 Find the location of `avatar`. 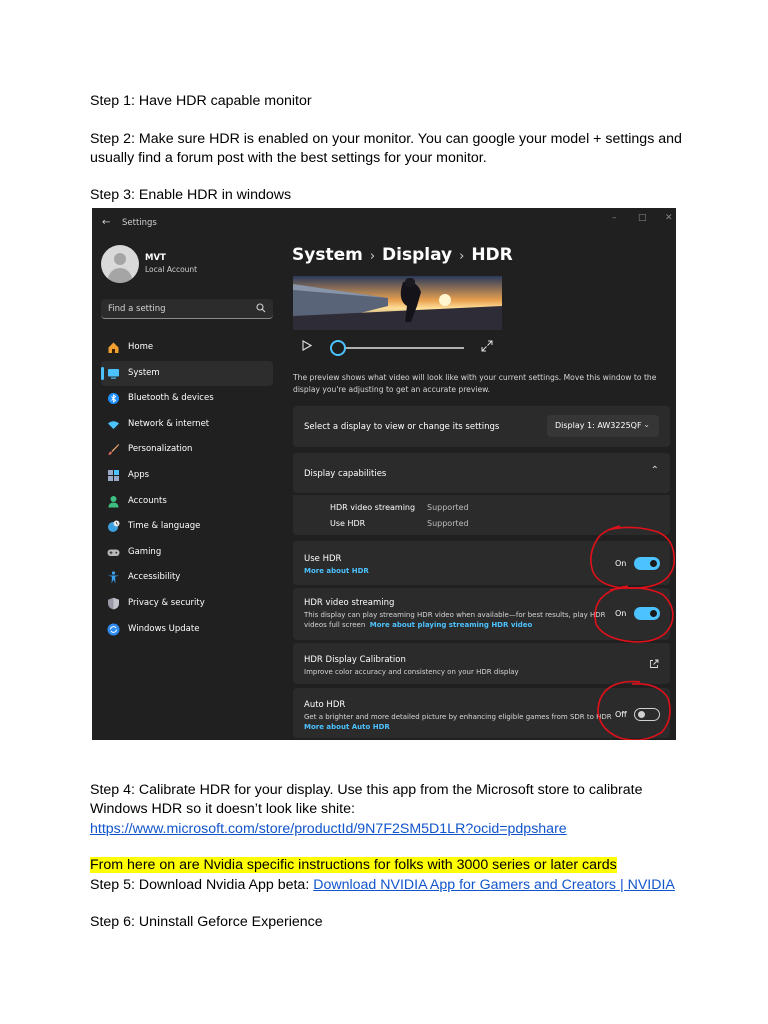

avatar is located at coordinates (120, 264).